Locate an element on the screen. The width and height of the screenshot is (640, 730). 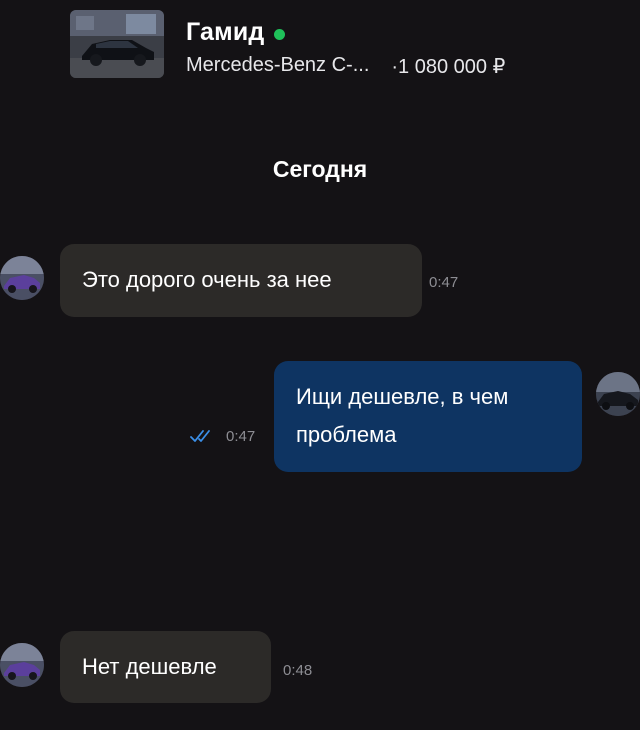
online-status-indicator is located at coordinates (280, 34).